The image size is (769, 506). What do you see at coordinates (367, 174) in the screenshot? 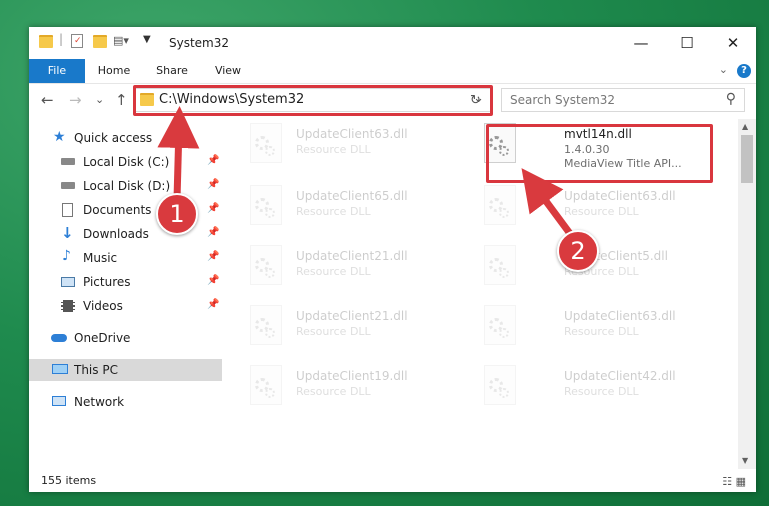
I see `annotation-arrows` at bounding box center [367, 174].